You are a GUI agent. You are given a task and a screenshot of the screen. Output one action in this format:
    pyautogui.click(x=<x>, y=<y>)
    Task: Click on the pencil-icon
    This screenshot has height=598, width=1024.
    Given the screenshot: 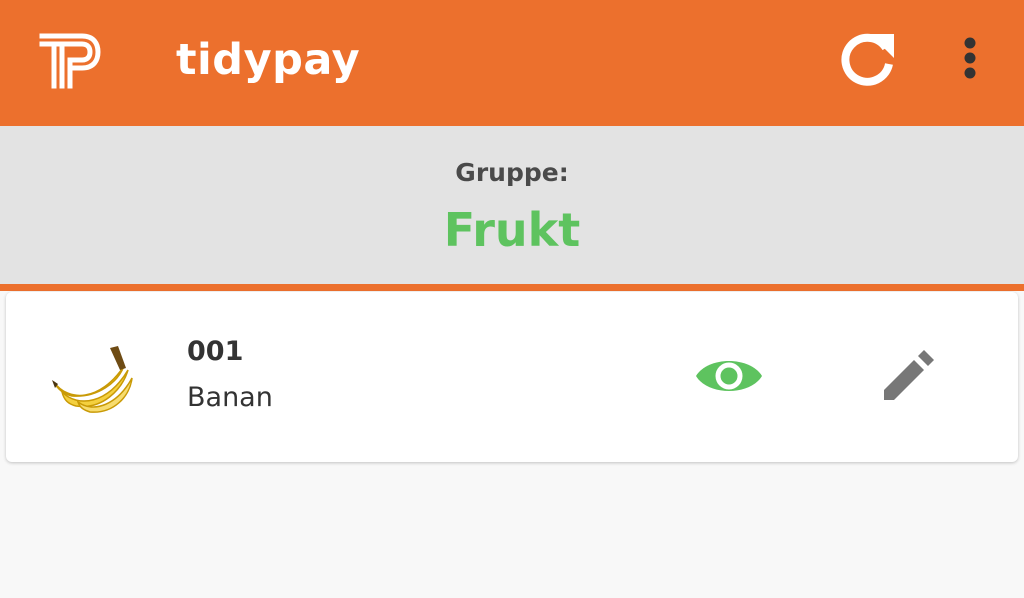 What is the action you would take?
    pyautogui.click(x=906, y=376)
    